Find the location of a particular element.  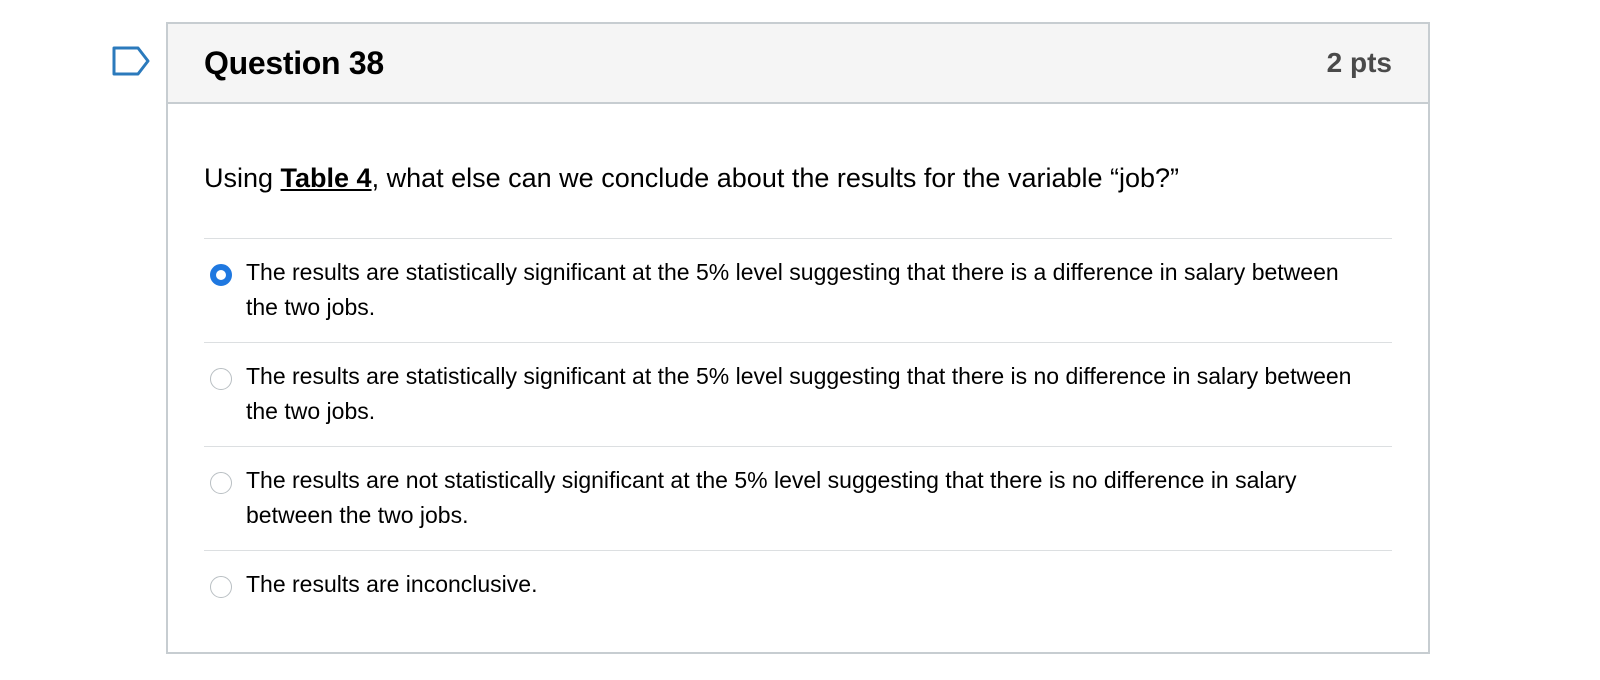

answer-option-4: The results are inconclusive. is located at coordinates (798, 586).